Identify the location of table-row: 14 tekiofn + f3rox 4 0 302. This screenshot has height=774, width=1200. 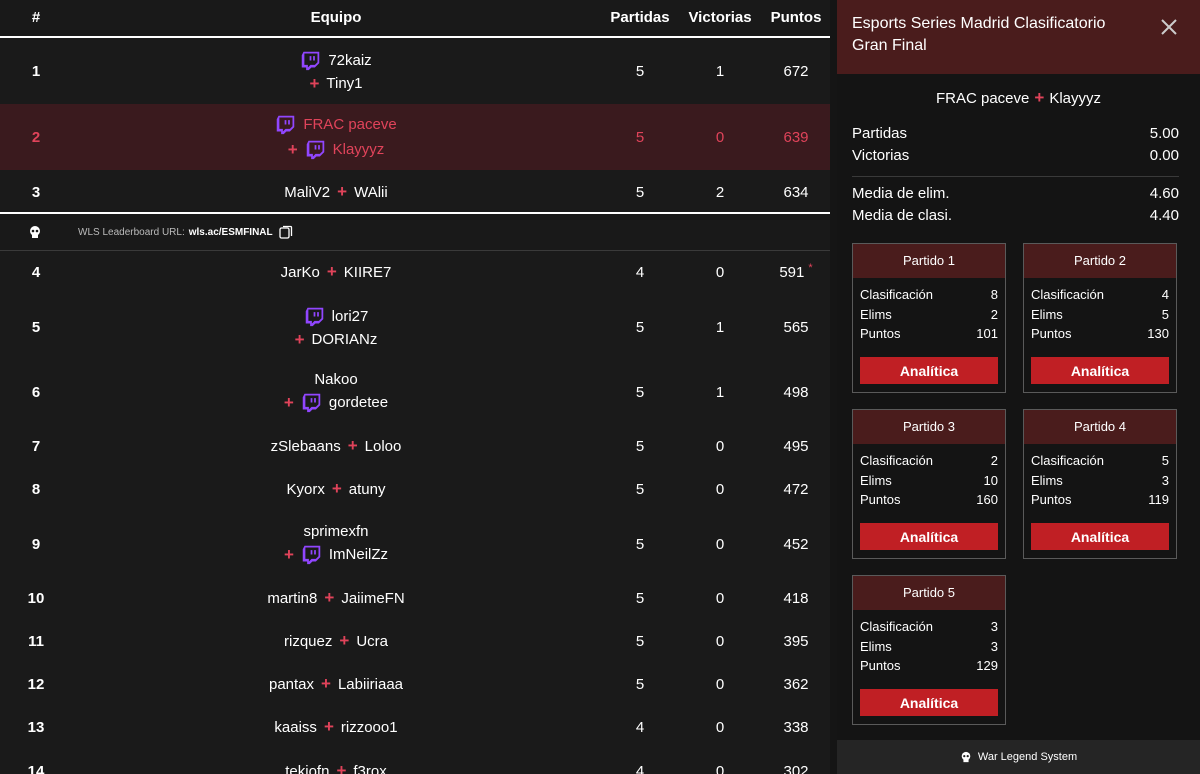
(415, 761).